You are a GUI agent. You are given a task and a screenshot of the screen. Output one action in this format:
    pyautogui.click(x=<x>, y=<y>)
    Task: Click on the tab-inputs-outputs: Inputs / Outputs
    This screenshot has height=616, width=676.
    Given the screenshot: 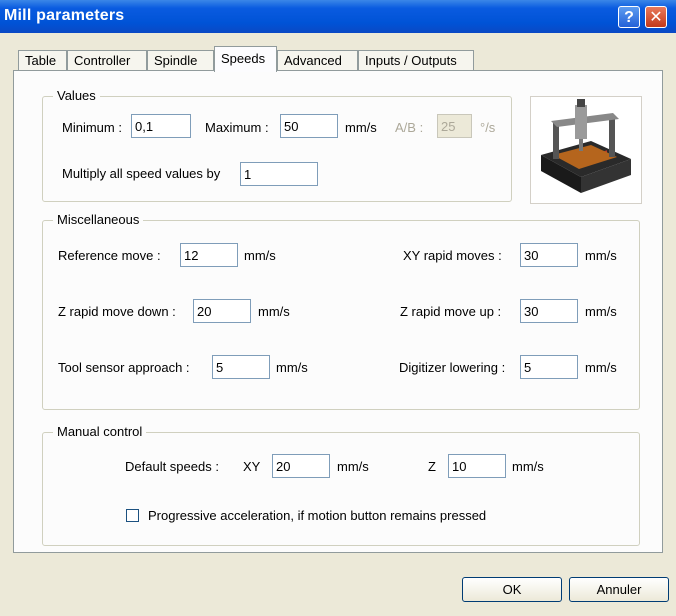 What is the action you would take?
    pyautogui.click(x=416, y=60)
    